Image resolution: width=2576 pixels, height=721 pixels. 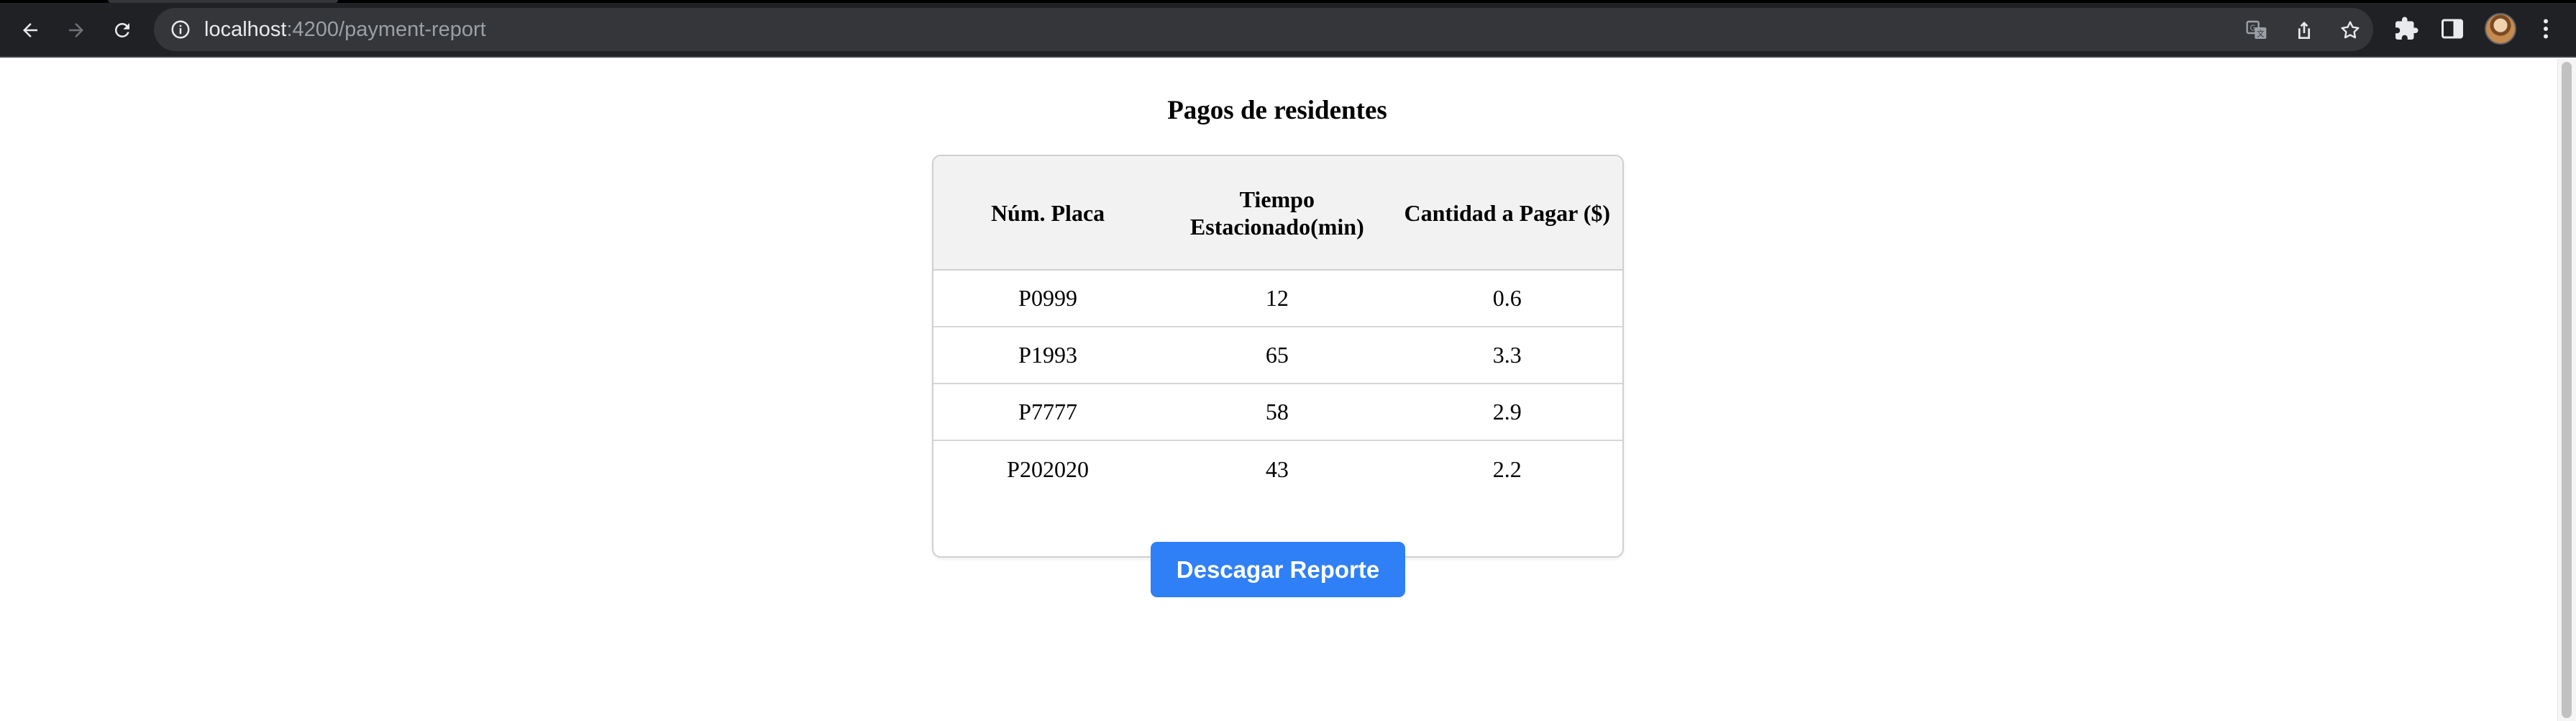 I want to click on cell-minutes: 43, so click(x=1277, y=469).